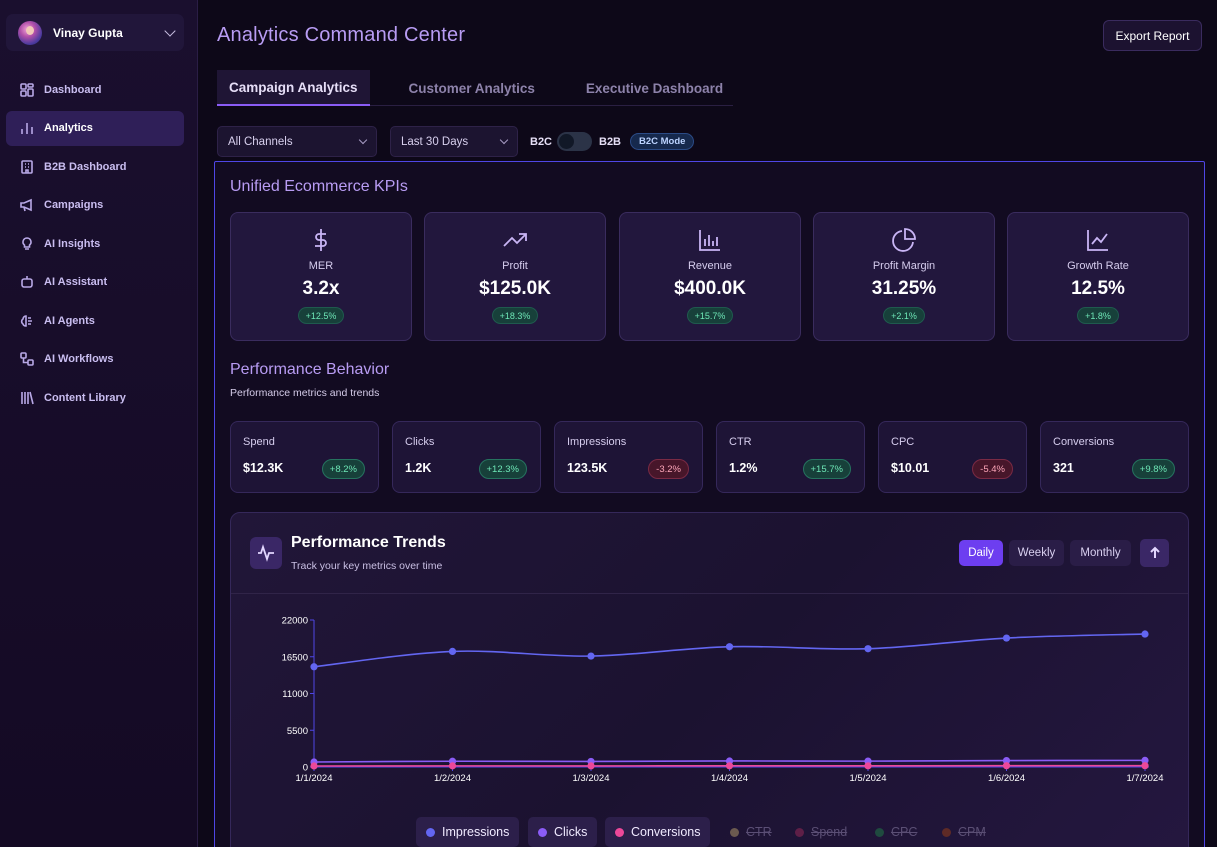 The height and width of the screenshot is (847, 1217). Describe the element at coordinates (515, 315) in the screenshot. I see `kpi-delta-badge: +18.3%` at that location.